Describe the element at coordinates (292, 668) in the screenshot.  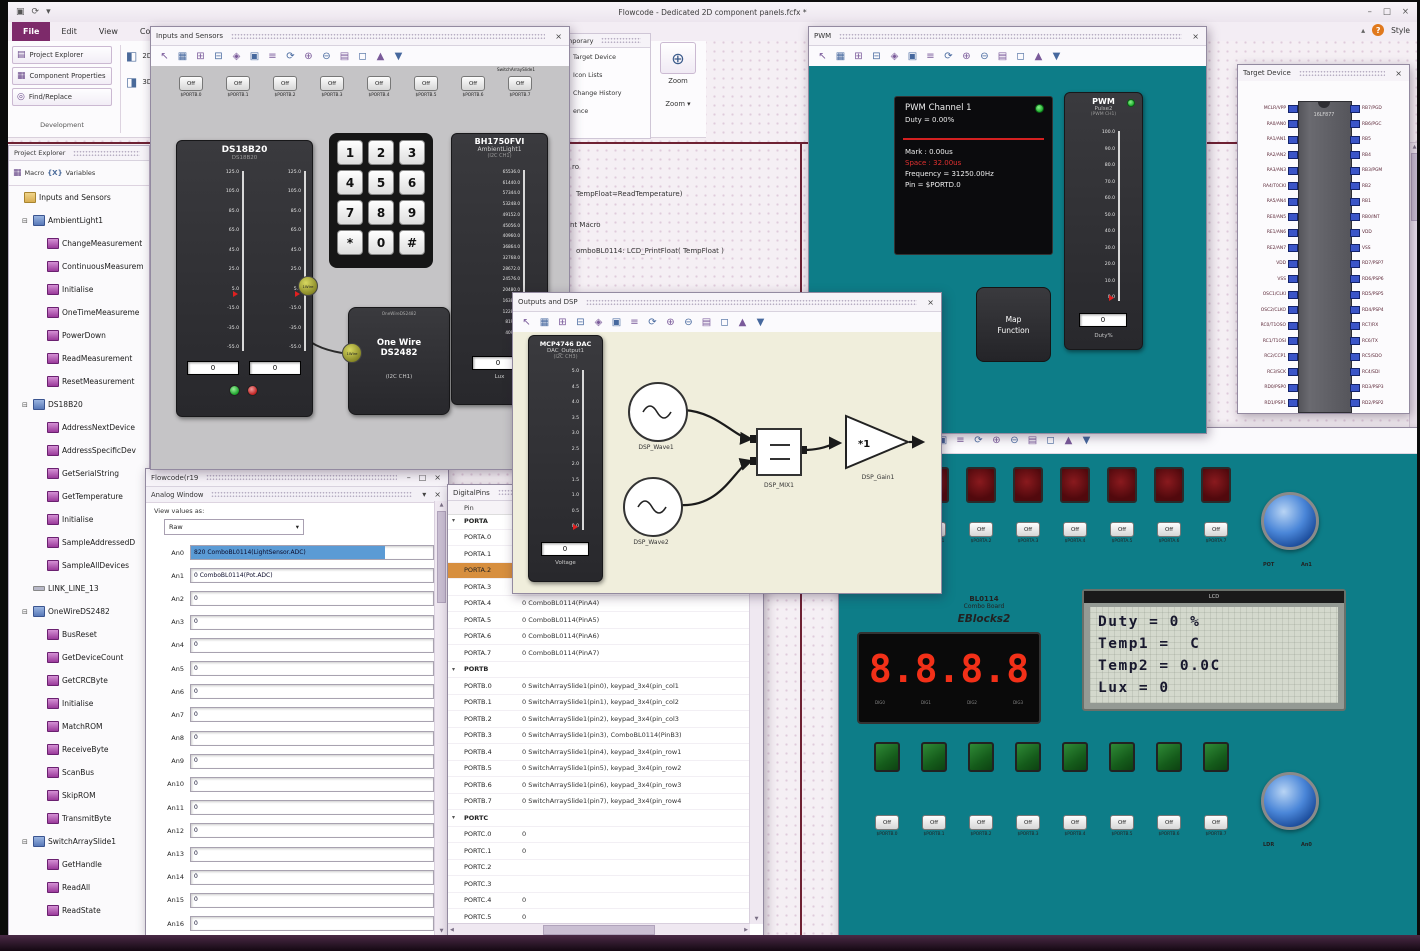
I see `analog-channel-row: An5 0` at that location.